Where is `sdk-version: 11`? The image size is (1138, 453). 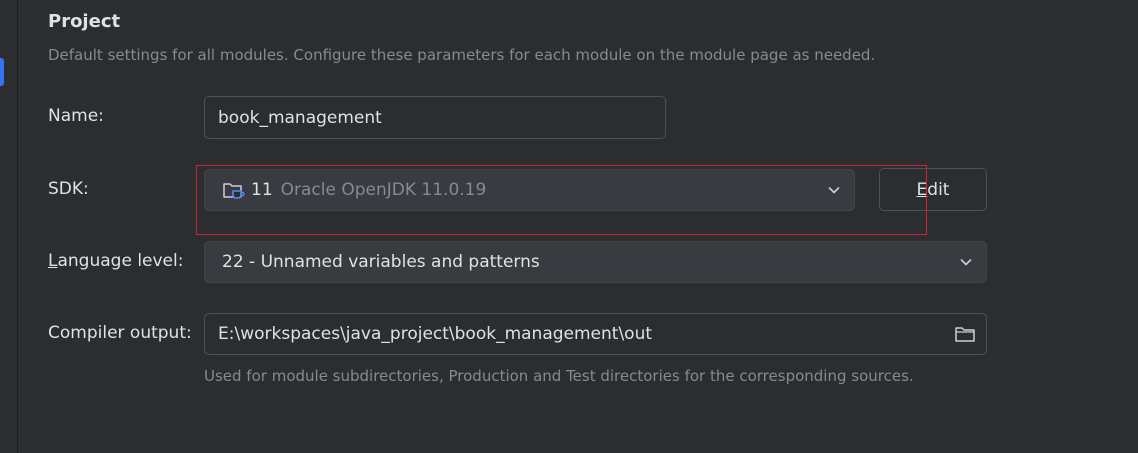 sdk-version: 11 is located at coordinates (262, 190).